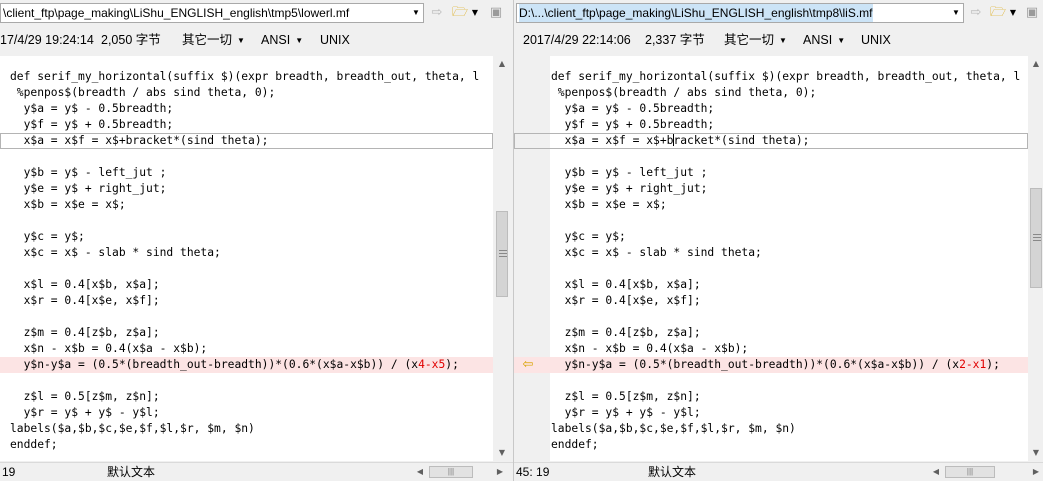 The image size is (1043, 481). Describe the element at coordinates (609, 204) in the screenshot. I see `code-line: x$b = x$e = x$;` at that location.